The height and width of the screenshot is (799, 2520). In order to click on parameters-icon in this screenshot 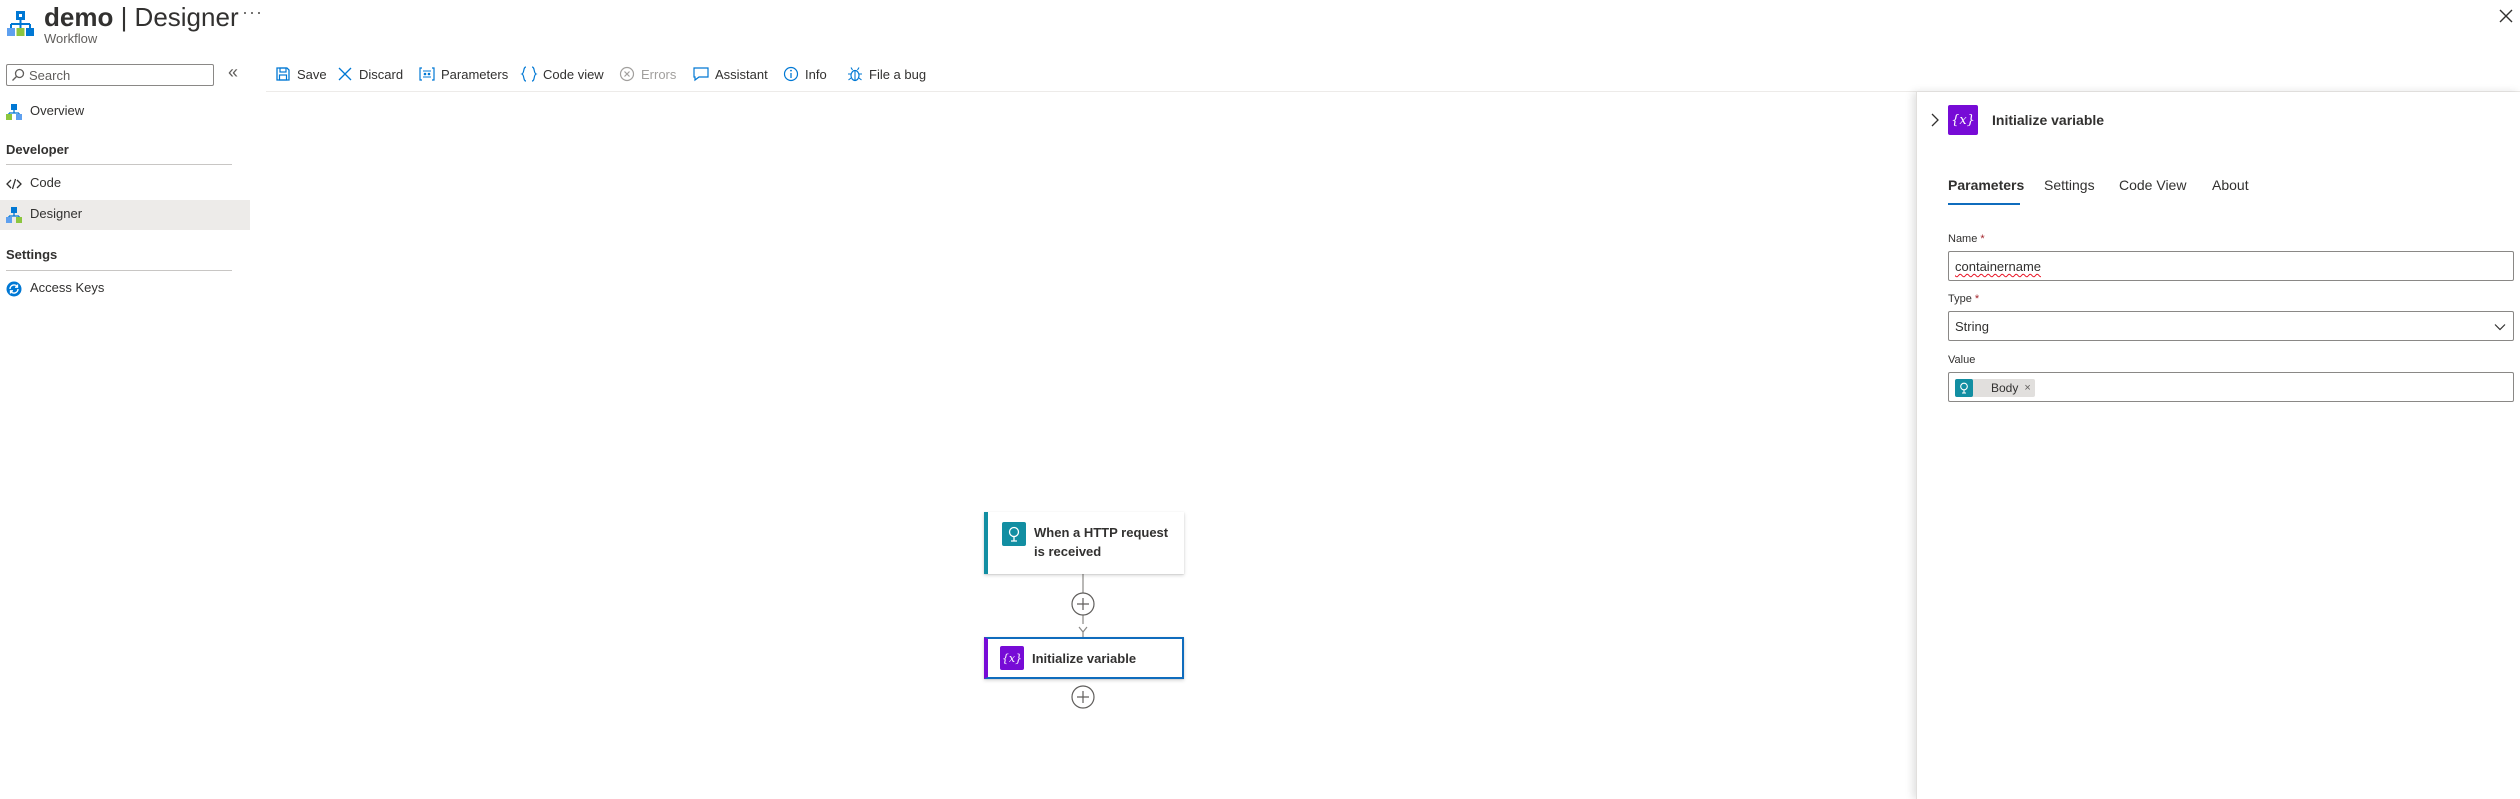, I will do `click(427, 74)`.